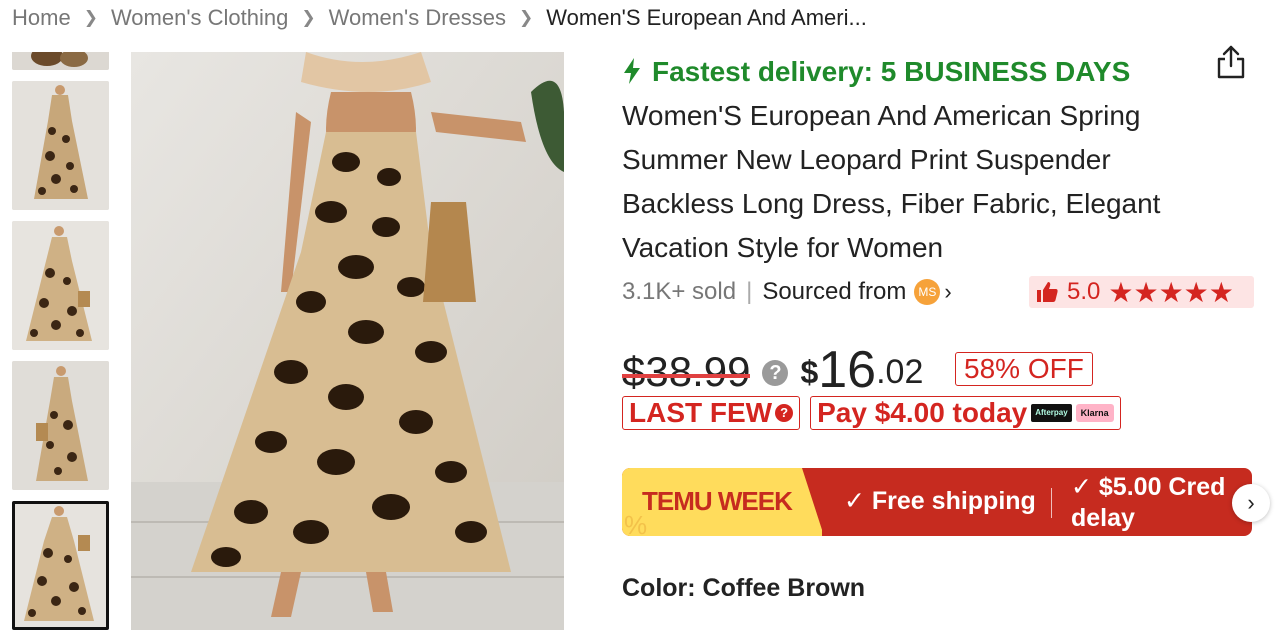 Image resolution: width=1280 pixels, height=632 pixels. What do you see at coordinates (744, 588) in the screenshot?
I see `color-label: Color: Coffee Brown` at bounding box center [744, 588].